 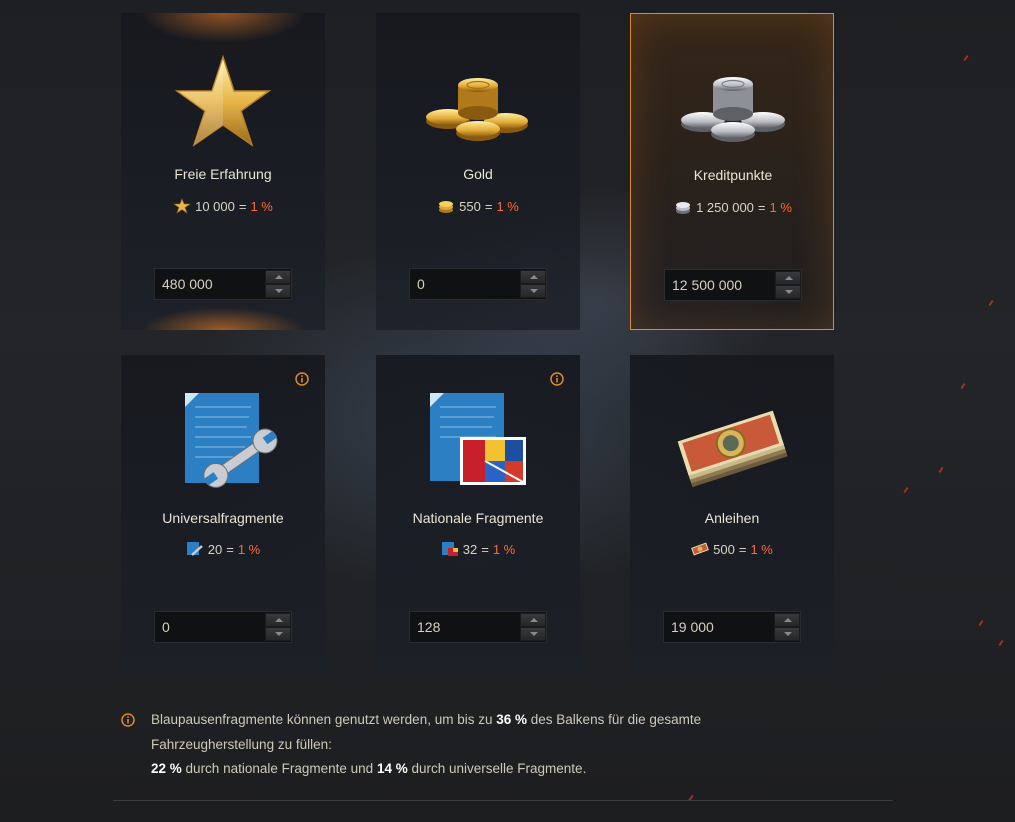 I want to click on gold-coins-icon, so click(x=477, y=109).